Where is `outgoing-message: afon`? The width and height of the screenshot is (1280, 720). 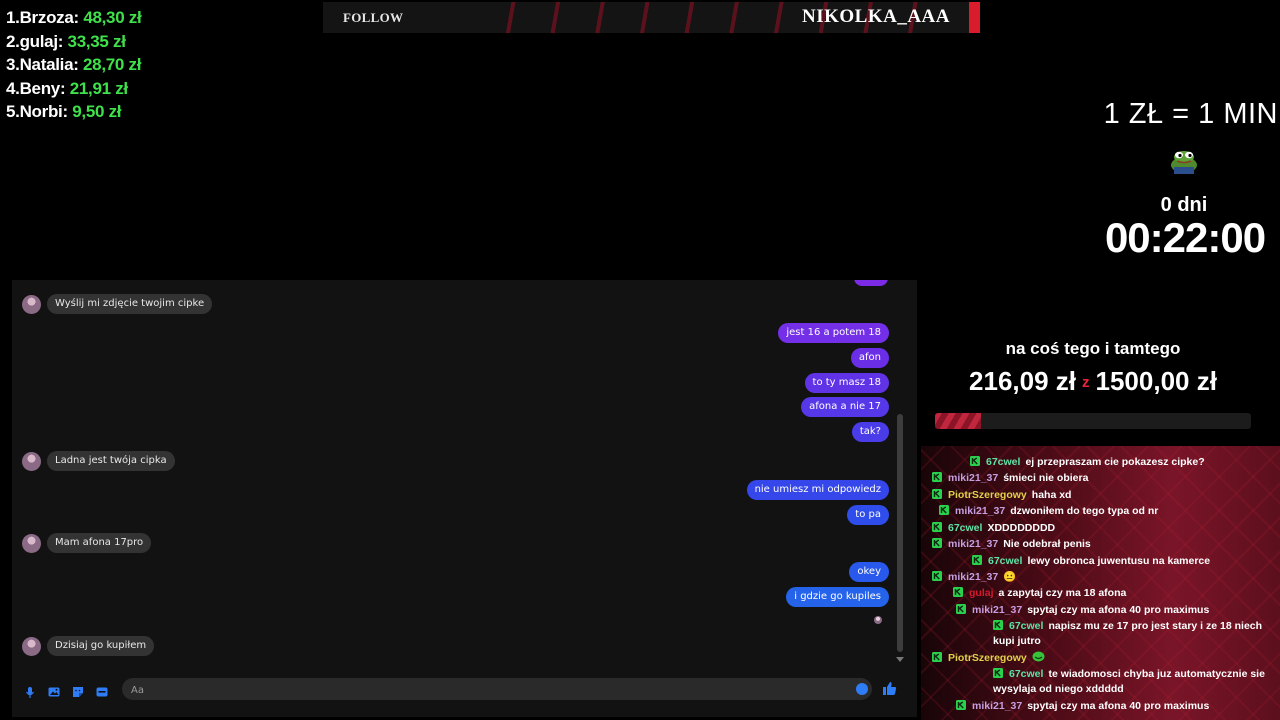
outgoing-message: afon is located at coordinates (869, 358).